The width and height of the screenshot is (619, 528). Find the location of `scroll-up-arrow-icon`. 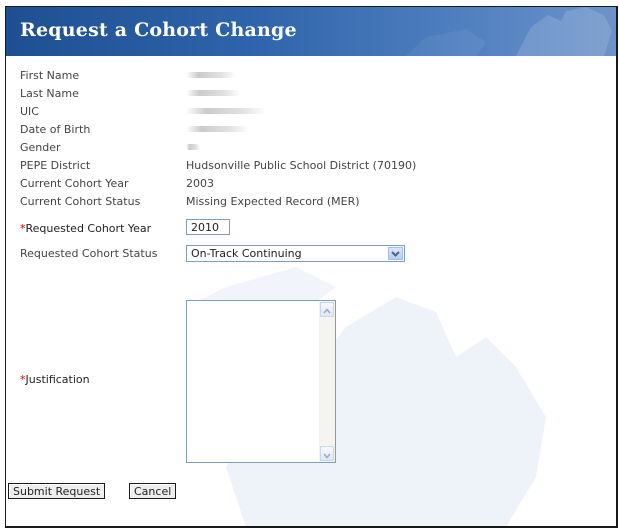

scroll-up-arrow-icon is located at coordinates (327, 311).